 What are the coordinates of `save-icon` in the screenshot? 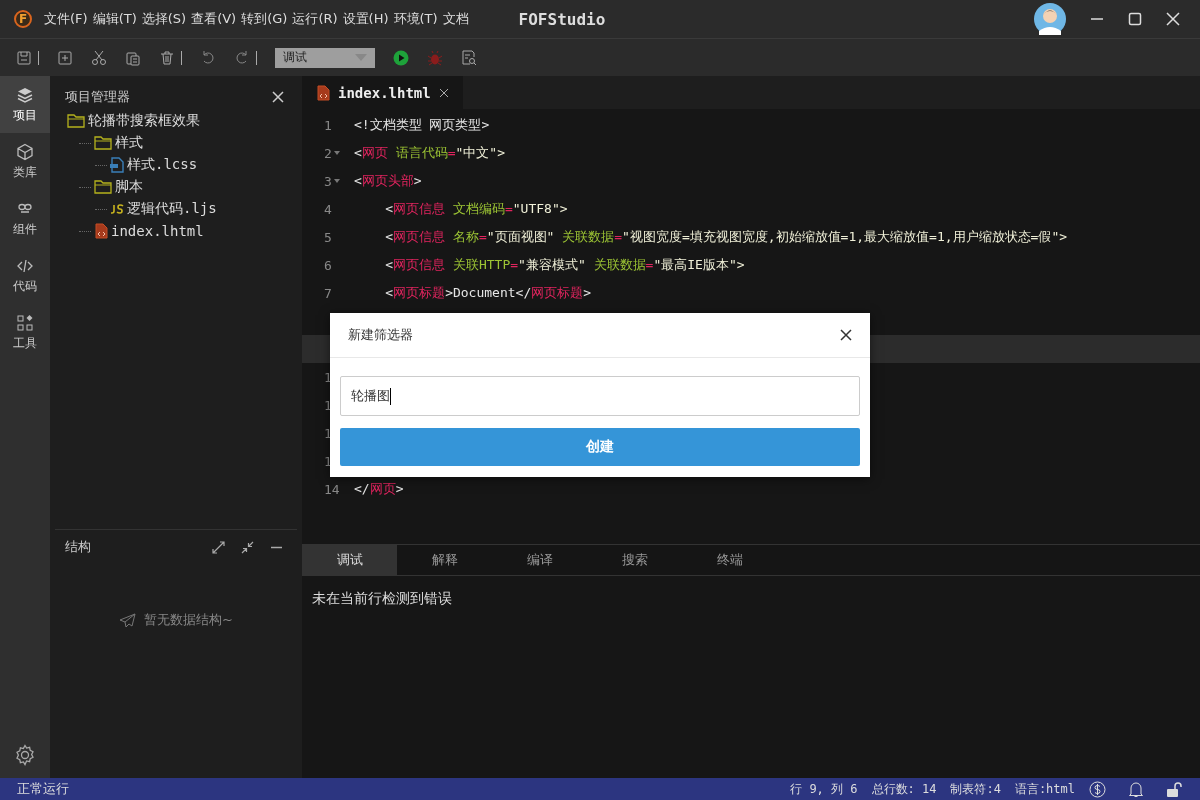 It's located at (24, 57).